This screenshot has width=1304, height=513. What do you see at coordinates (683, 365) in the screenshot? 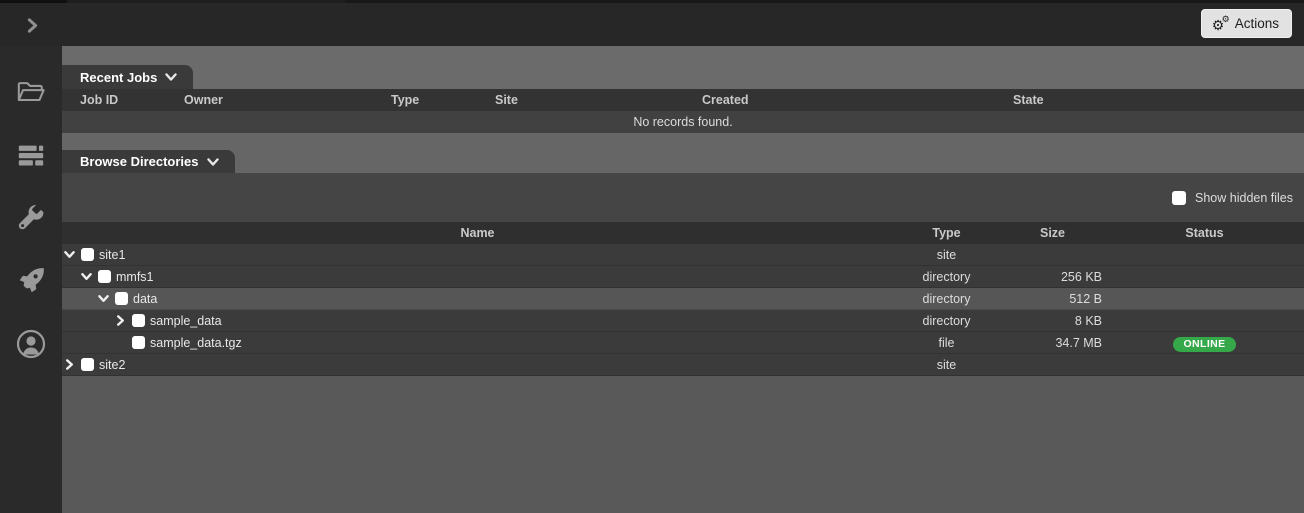
I see `tree-row: site2 site` at bounding box center [683, 365].